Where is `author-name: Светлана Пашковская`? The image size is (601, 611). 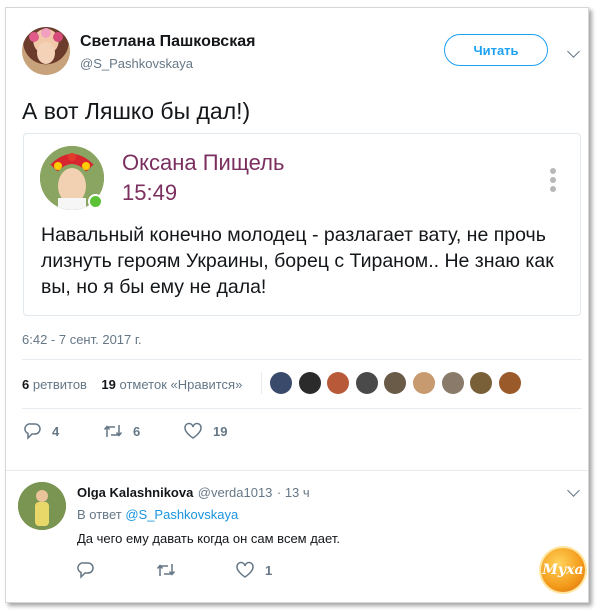
author-name: Светлана Пашковская is located at coordinates (167, 42).